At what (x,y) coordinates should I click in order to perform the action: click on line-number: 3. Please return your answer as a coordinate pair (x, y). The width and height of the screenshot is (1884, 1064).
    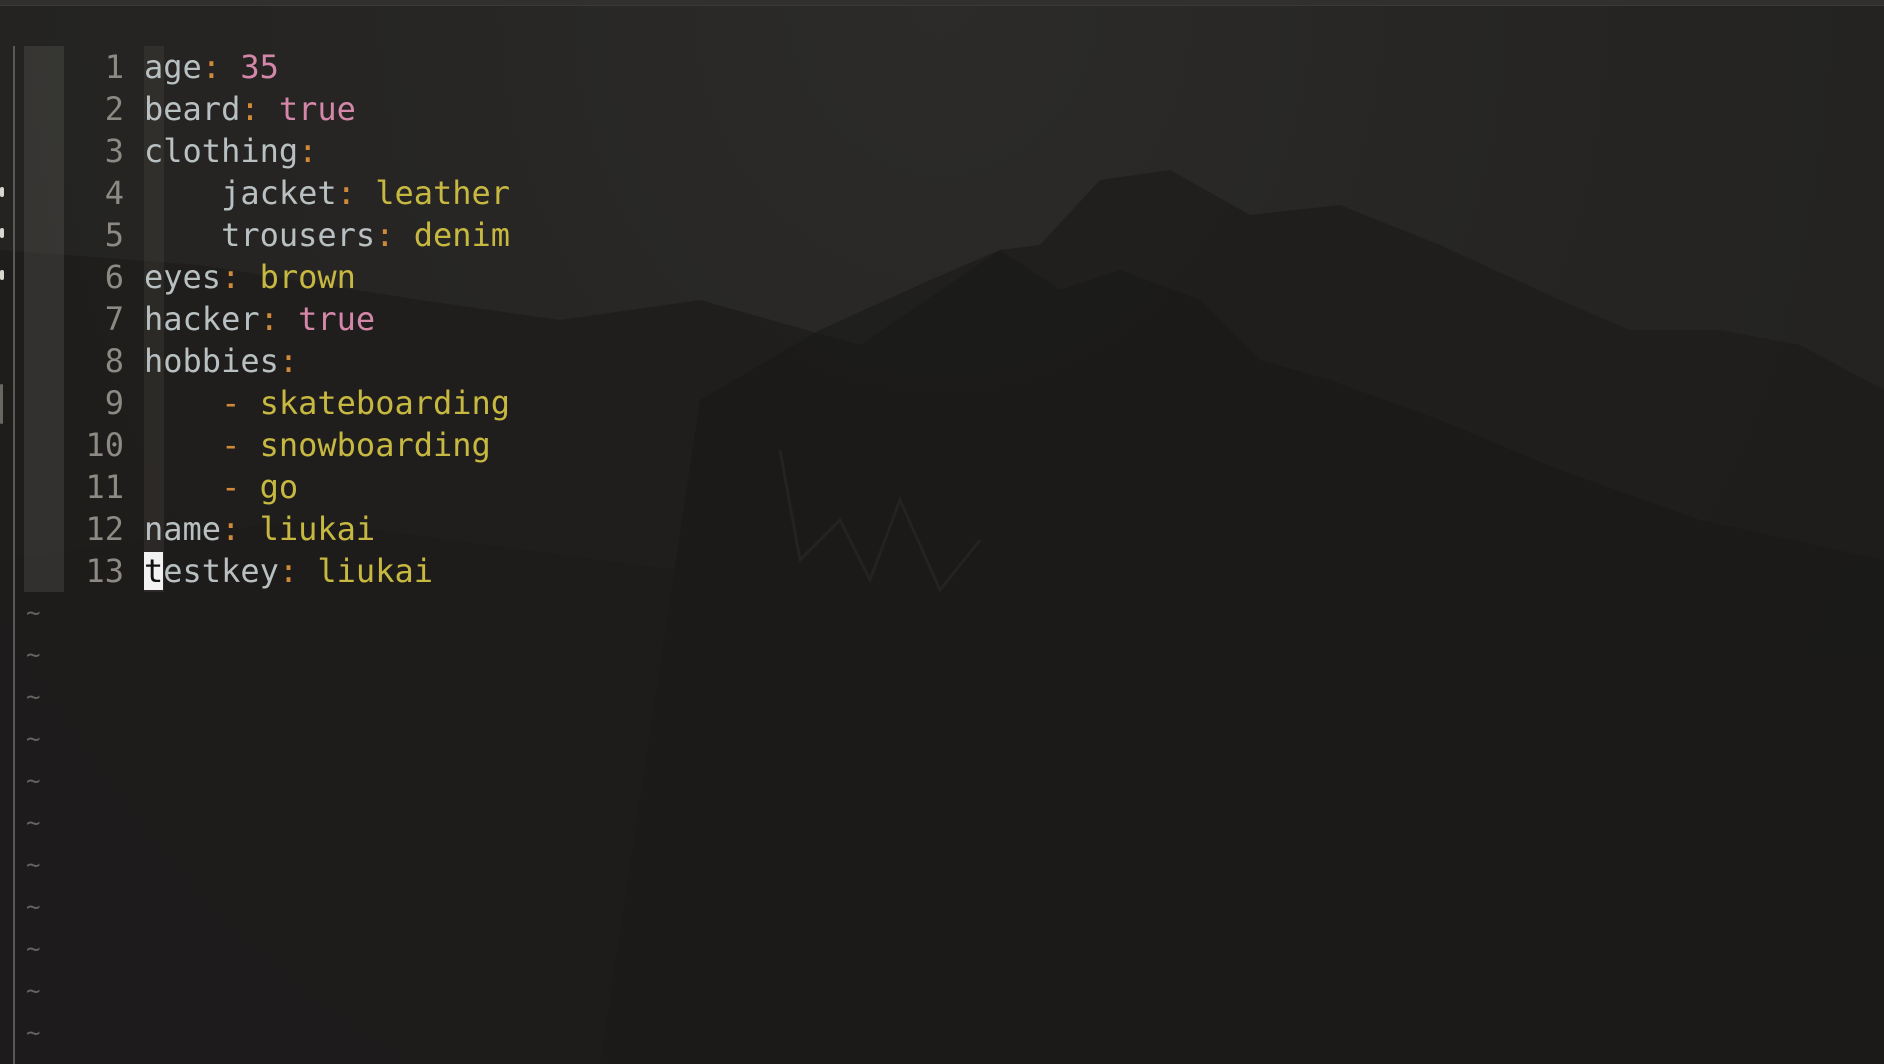
    Looking at the image, I should click on (114, 151).